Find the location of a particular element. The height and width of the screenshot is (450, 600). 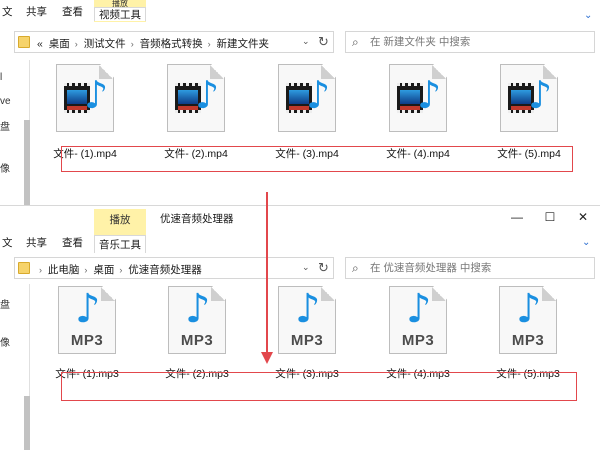

navigation-pane: l ve 盘 像 is located at coordinates (15, 133).